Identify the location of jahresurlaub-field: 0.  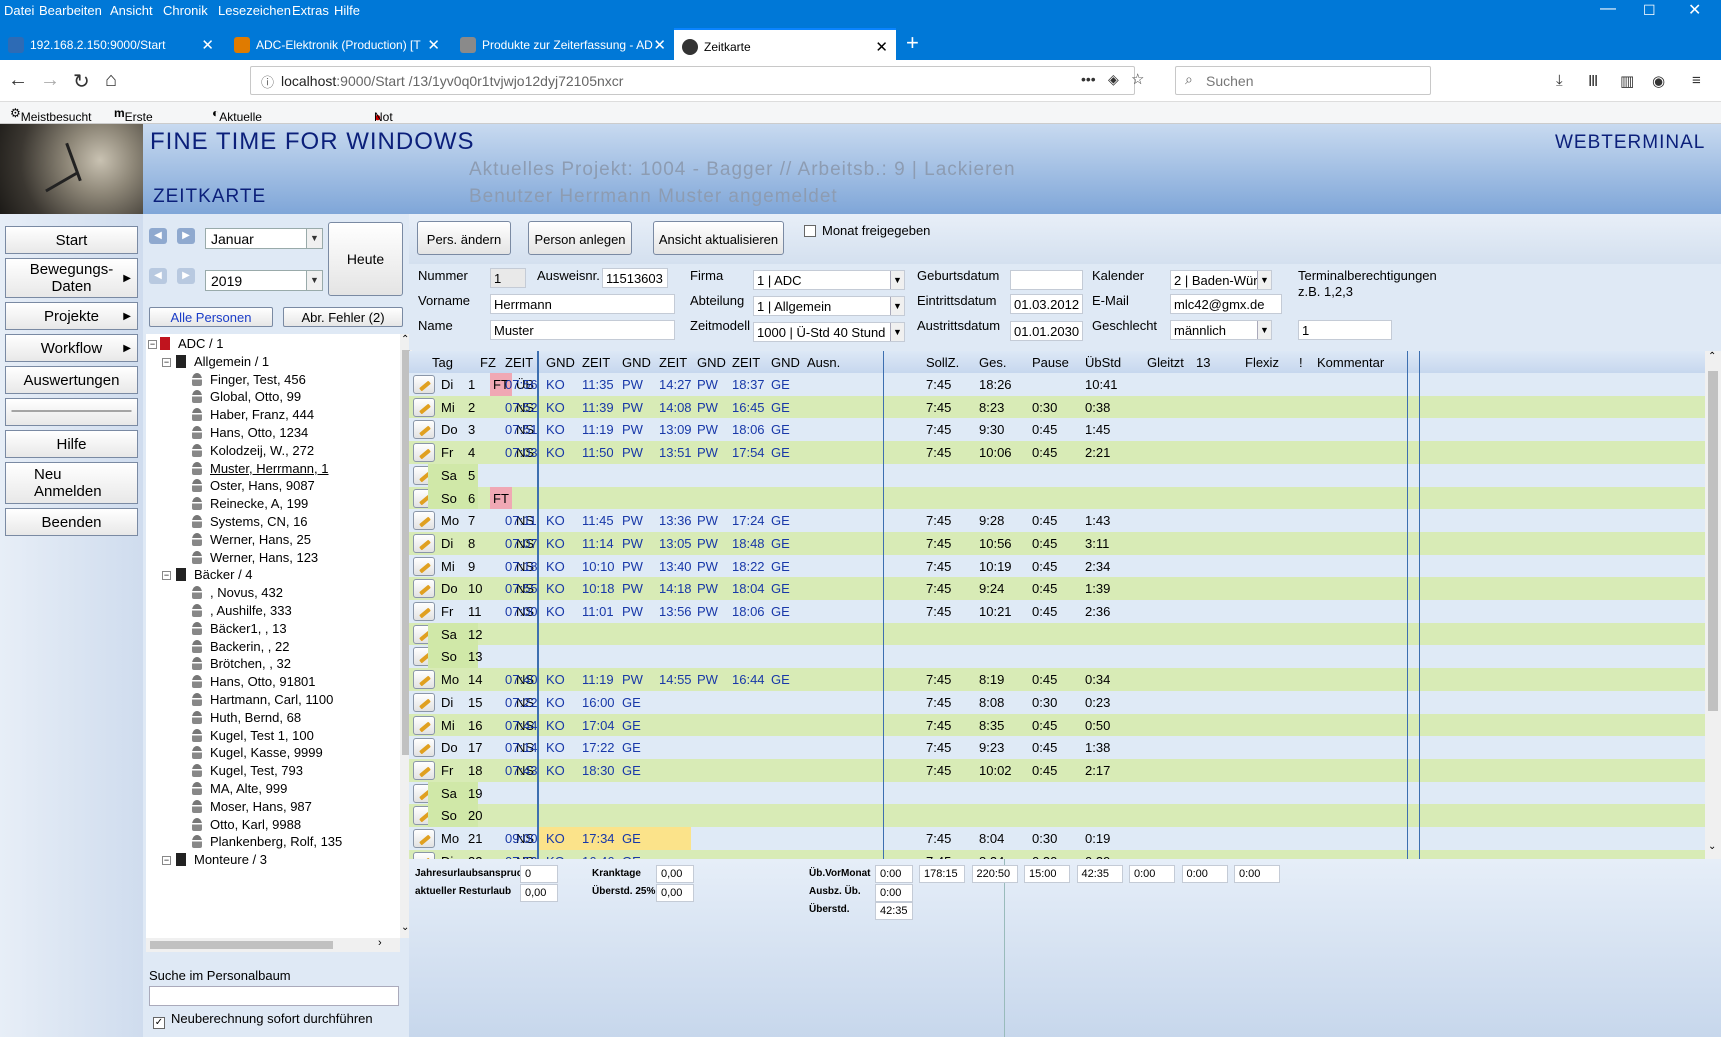
(539, 874).